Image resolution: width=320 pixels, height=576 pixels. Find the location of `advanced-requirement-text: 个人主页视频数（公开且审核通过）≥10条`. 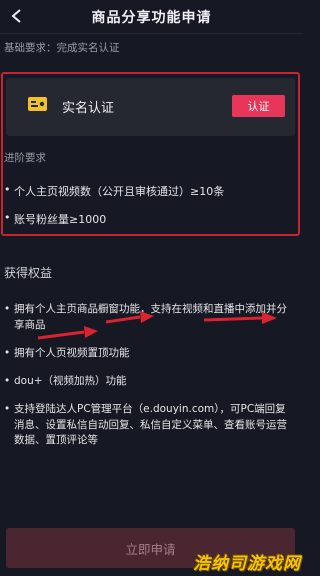

advanced-requirement-text: 个人主页视频数（公开且审核通过）≥10条 is located at coordinates (119, 191).